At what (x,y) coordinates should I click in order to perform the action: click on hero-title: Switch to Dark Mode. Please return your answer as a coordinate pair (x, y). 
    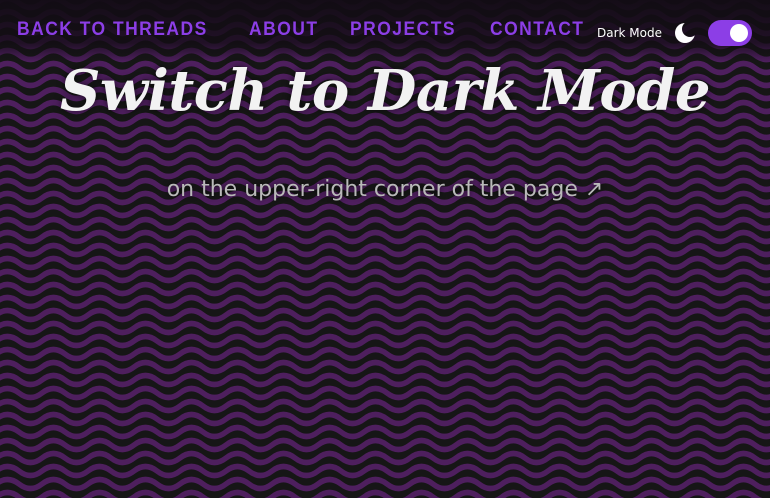
    Looking at the image, I should click on (385, 91).